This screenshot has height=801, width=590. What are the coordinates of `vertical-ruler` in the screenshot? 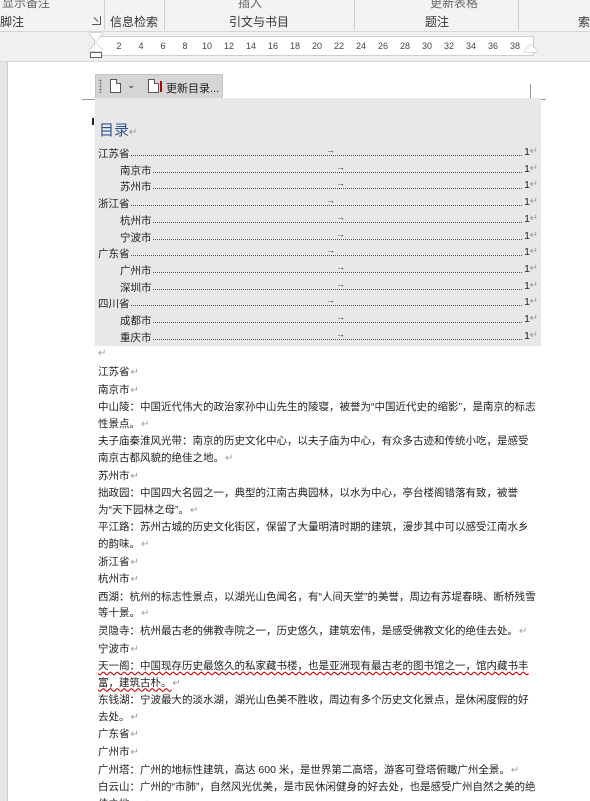 It's located at (4, 431).